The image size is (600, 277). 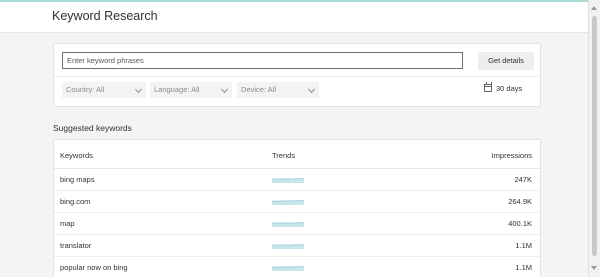 What do you see at coordinates (75, 245) in the screenshot?
I see `keyword-cell: translator` at bounding box center [75, 245].